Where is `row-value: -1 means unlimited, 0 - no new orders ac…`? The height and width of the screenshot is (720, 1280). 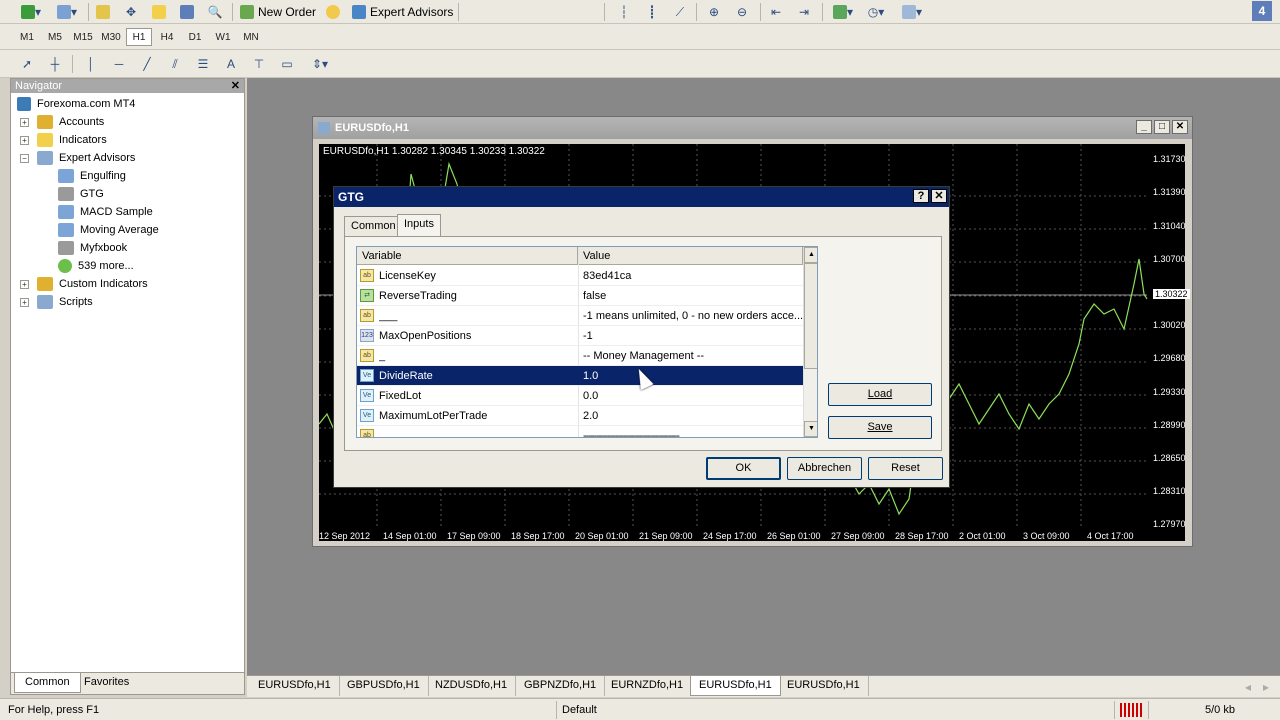 row-value: -1 means unlimited, 0 - no new orders ac… is located at coordinates (693, 316).